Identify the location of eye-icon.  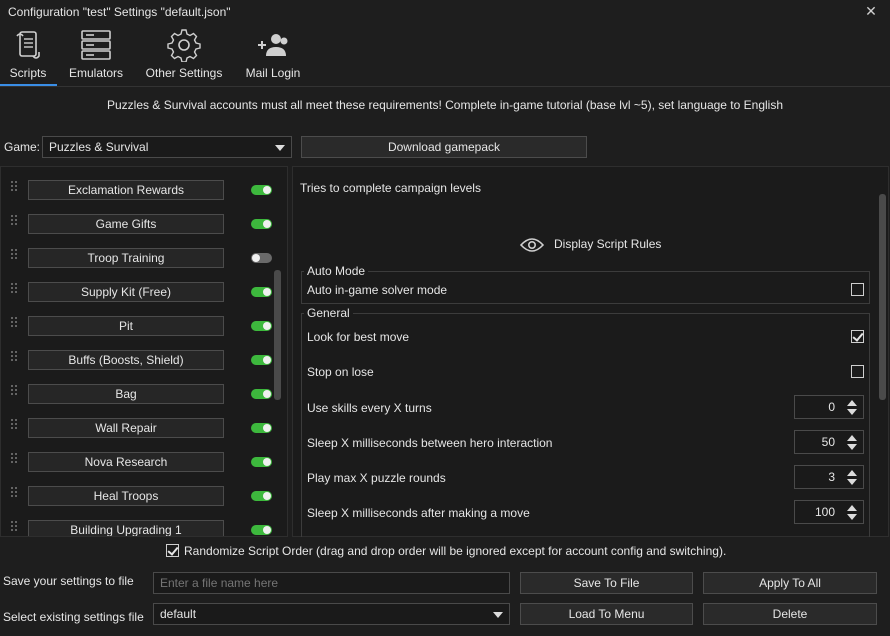
(532, 245).